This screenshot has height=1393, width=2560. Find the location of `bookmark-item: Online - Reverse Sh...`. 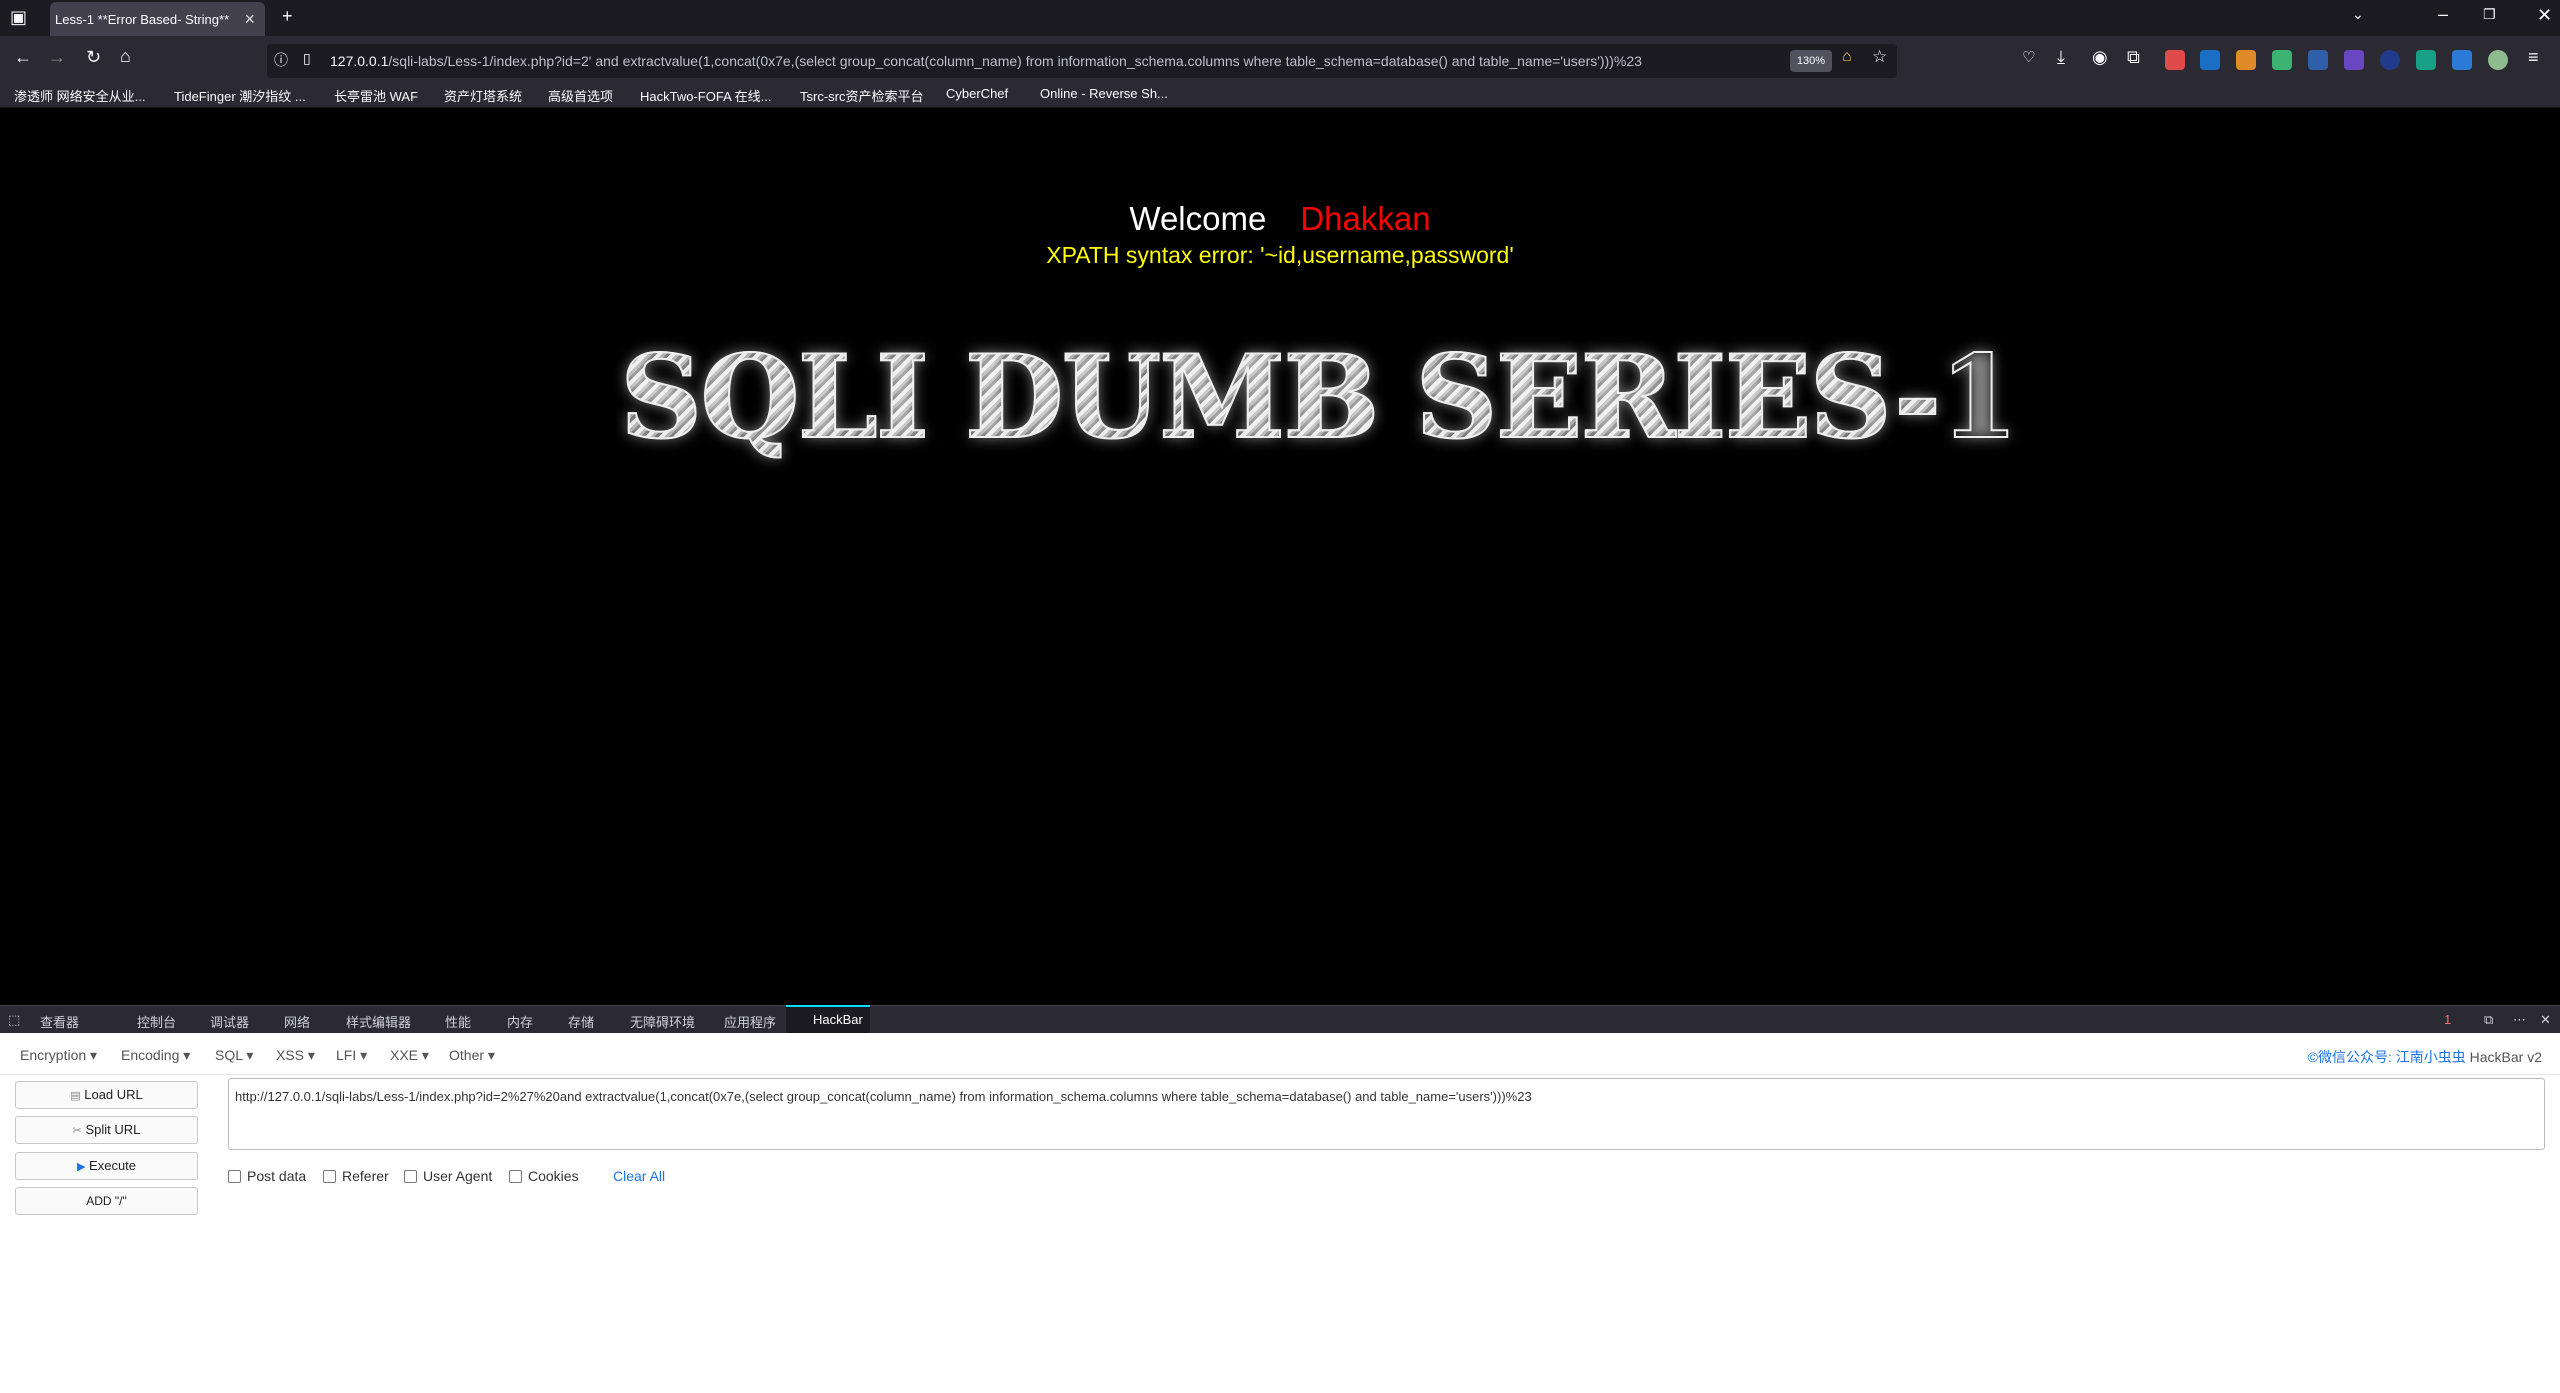

bookmark-item: Online - Reverse Sh... is located at coordinates (1104, 93).